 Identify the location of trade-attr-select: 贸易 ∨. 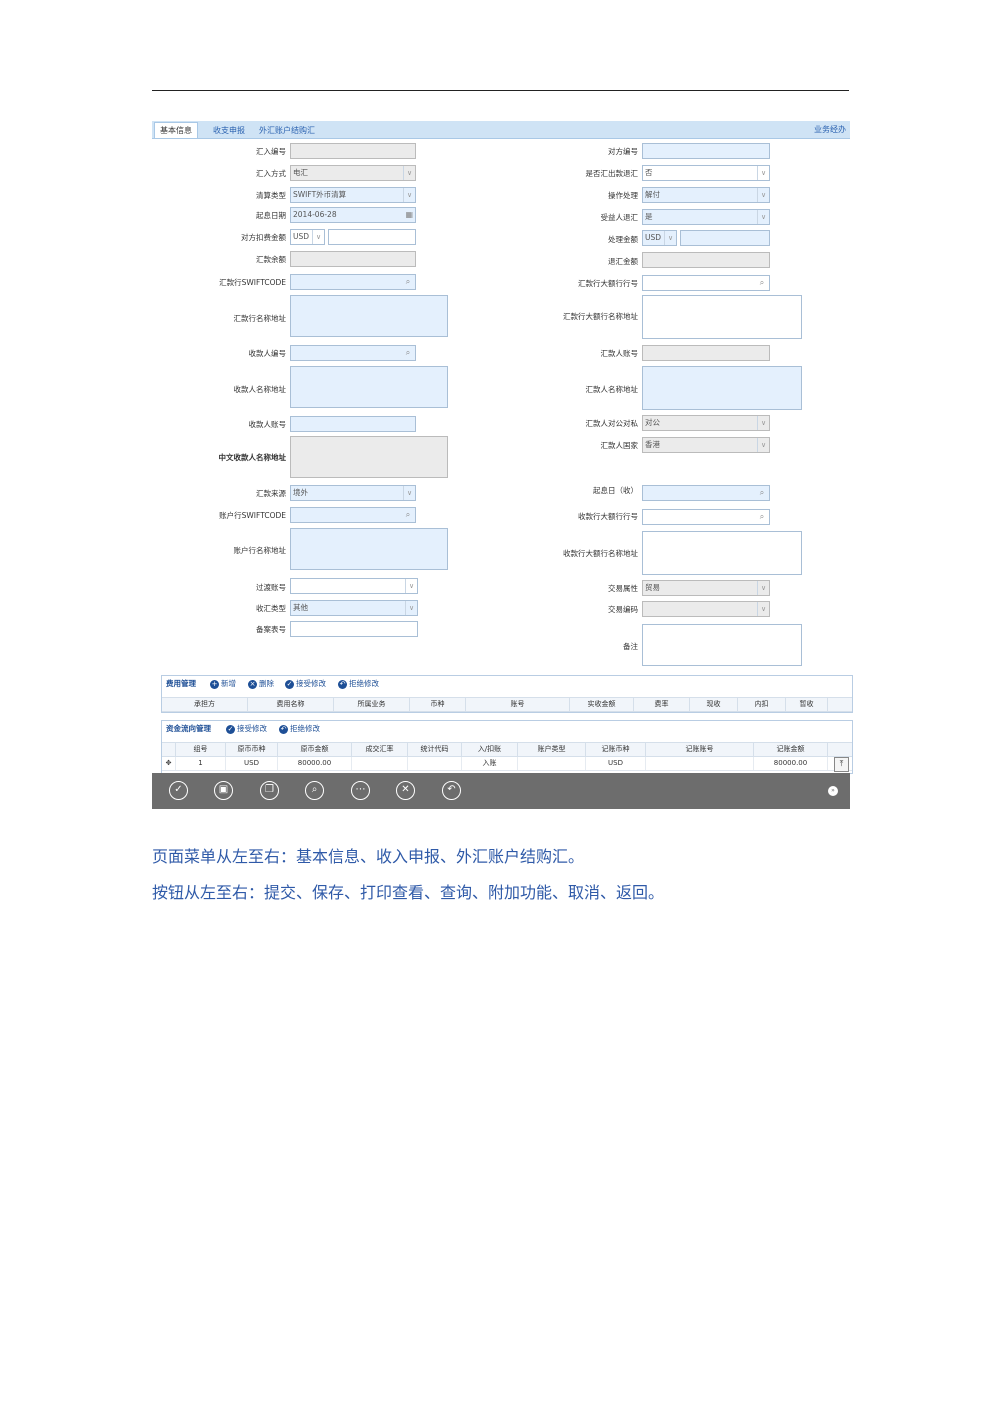
(706, 588).